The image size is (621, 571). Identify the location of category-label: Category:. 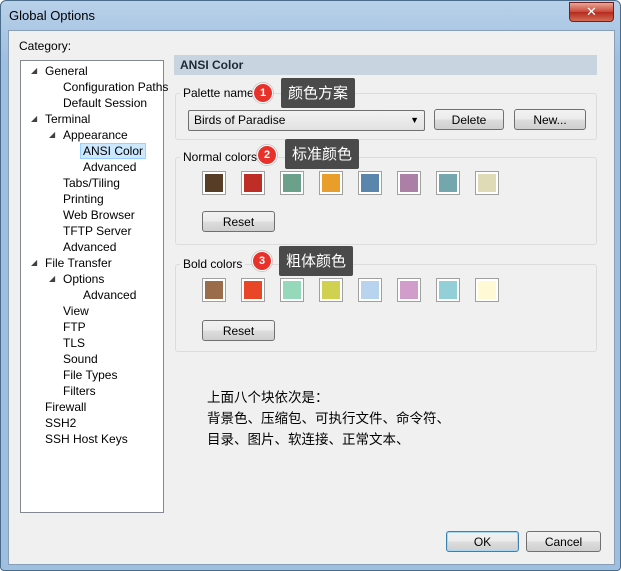
(45, 46).